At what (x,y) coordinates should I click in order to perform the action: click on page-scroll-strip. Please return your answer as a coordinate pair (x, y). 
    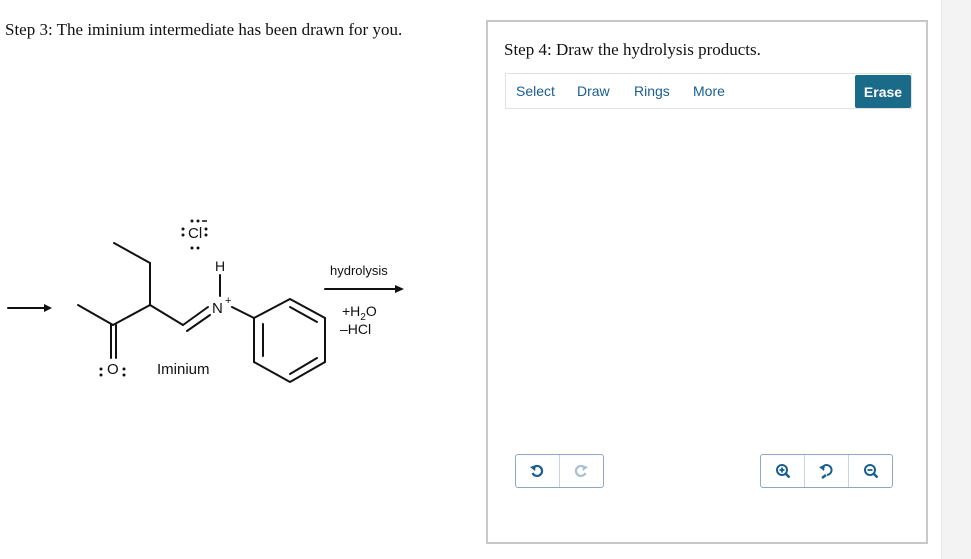
    Looking at the image, I should click on (956, 279).